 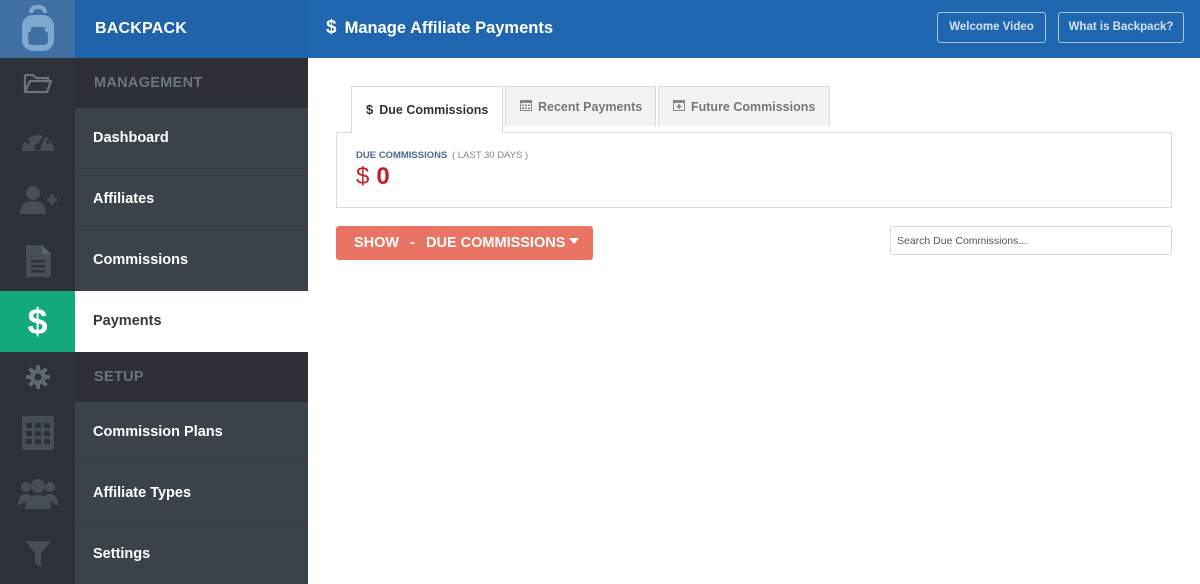 What do you see at coordinates (37, 138) in the screenshot?
I see `speedometer-icon` at bounding box center [37, 138].